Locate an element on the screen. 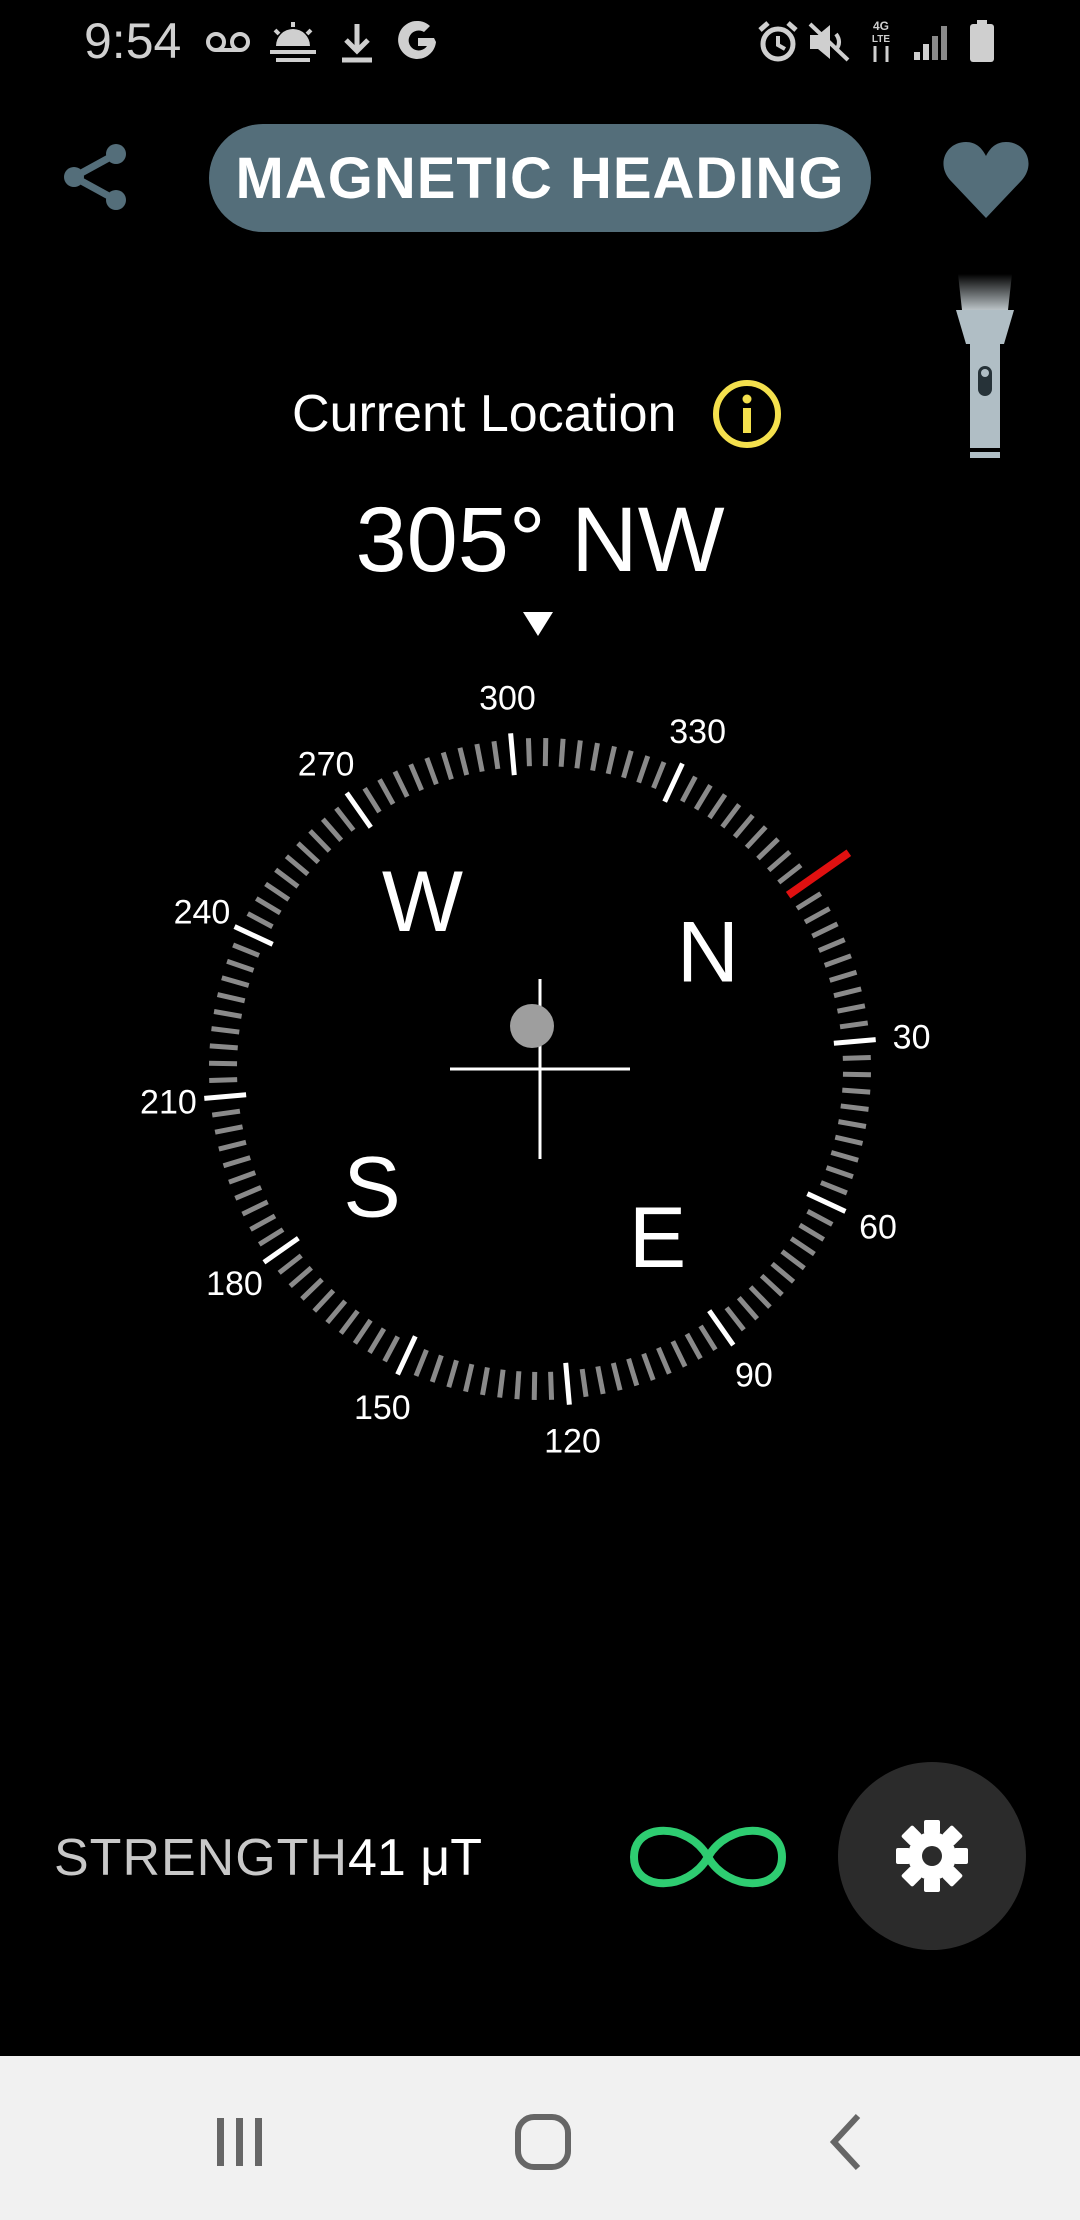 Image resolution: width=1080 pixels, height=2220 pixels. degree-label: 330 is located at coordinates (697, 732).